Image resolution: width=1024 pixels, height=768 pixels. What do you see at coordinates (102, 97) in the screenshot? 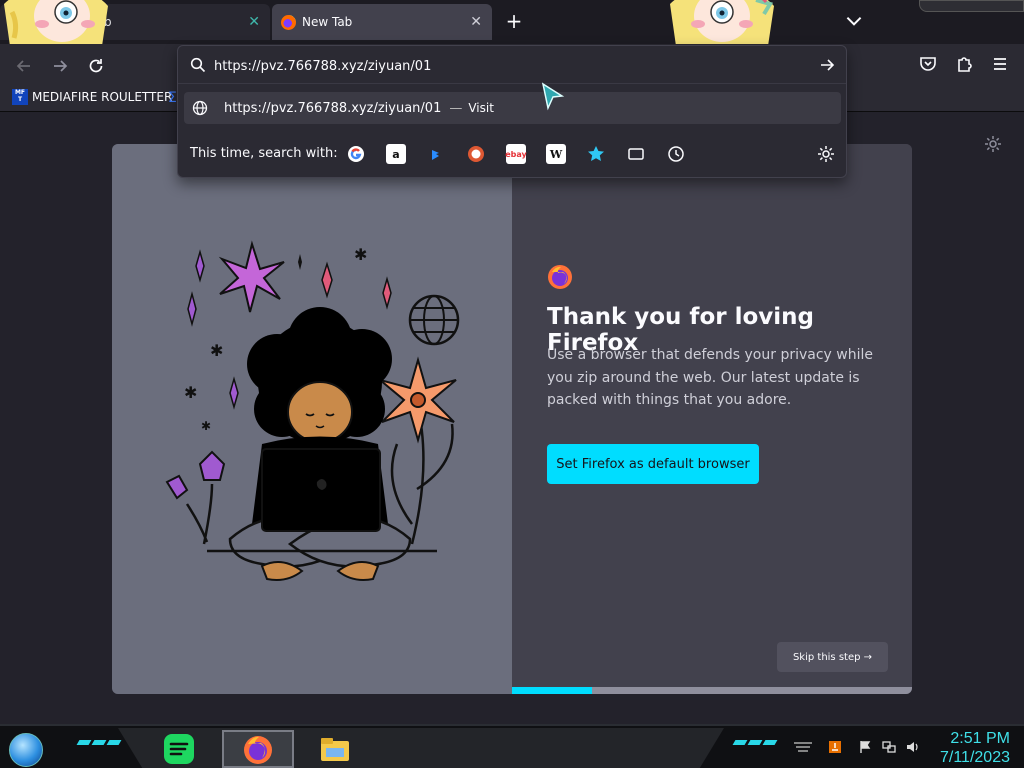
I see `bookmark-label: MEDIAFIRE ROULETTER` at bounding box center [102, 97].